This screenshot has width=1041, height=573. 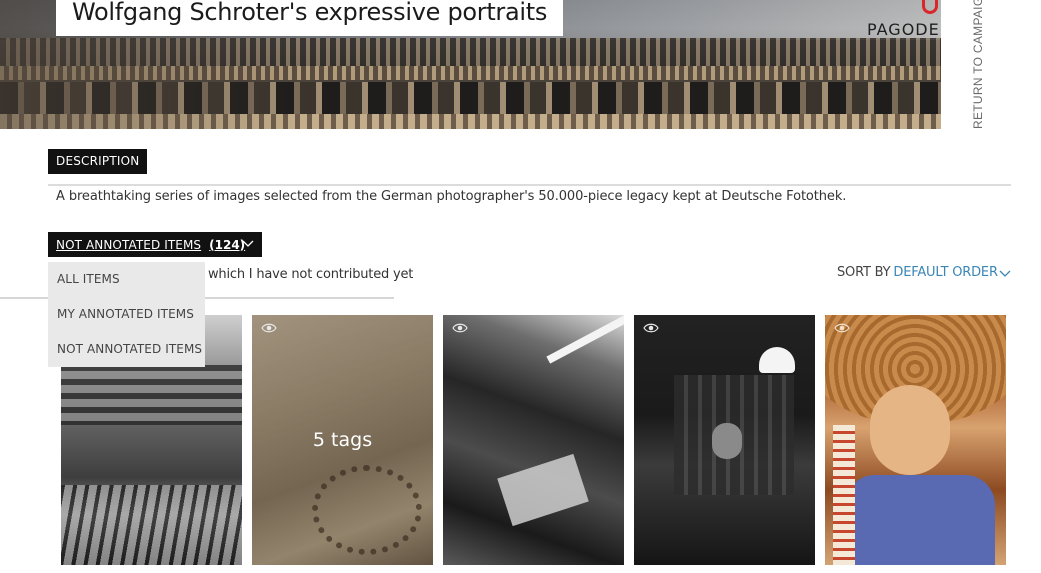 I want to click on return-to-campaigns-label: RETURN TO CAMPAIGNS, so click(x=978, y=64).